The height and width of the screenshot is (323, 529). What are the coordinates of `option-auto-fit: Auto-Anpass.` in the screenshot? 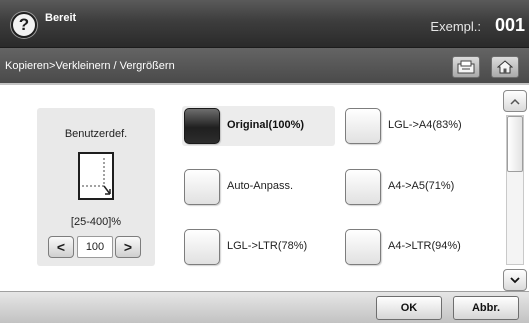 It's located at (259, 187).